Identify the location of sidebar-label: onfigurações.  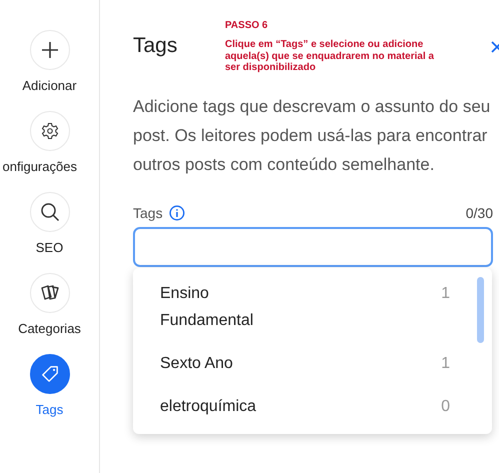
(39, 167).